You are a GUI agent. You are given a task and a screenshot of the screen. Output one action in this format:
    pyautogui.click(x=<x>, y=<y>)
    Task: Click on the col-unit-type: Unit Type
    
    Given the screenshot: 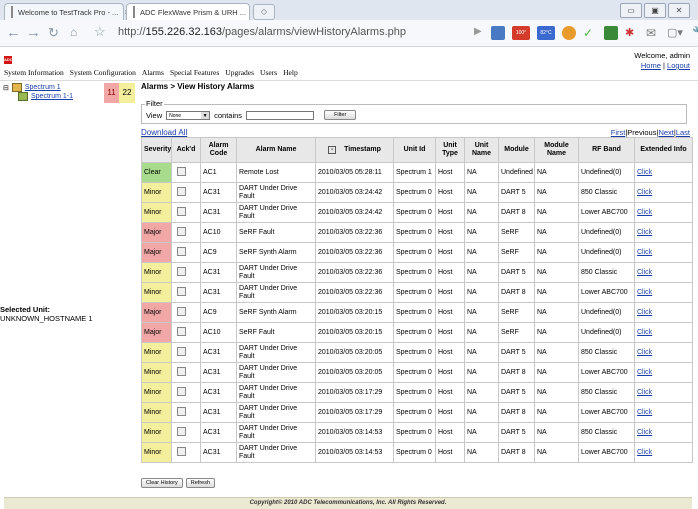 What is the action you would take?
    pyautogui.click(x=450, y=150)
    